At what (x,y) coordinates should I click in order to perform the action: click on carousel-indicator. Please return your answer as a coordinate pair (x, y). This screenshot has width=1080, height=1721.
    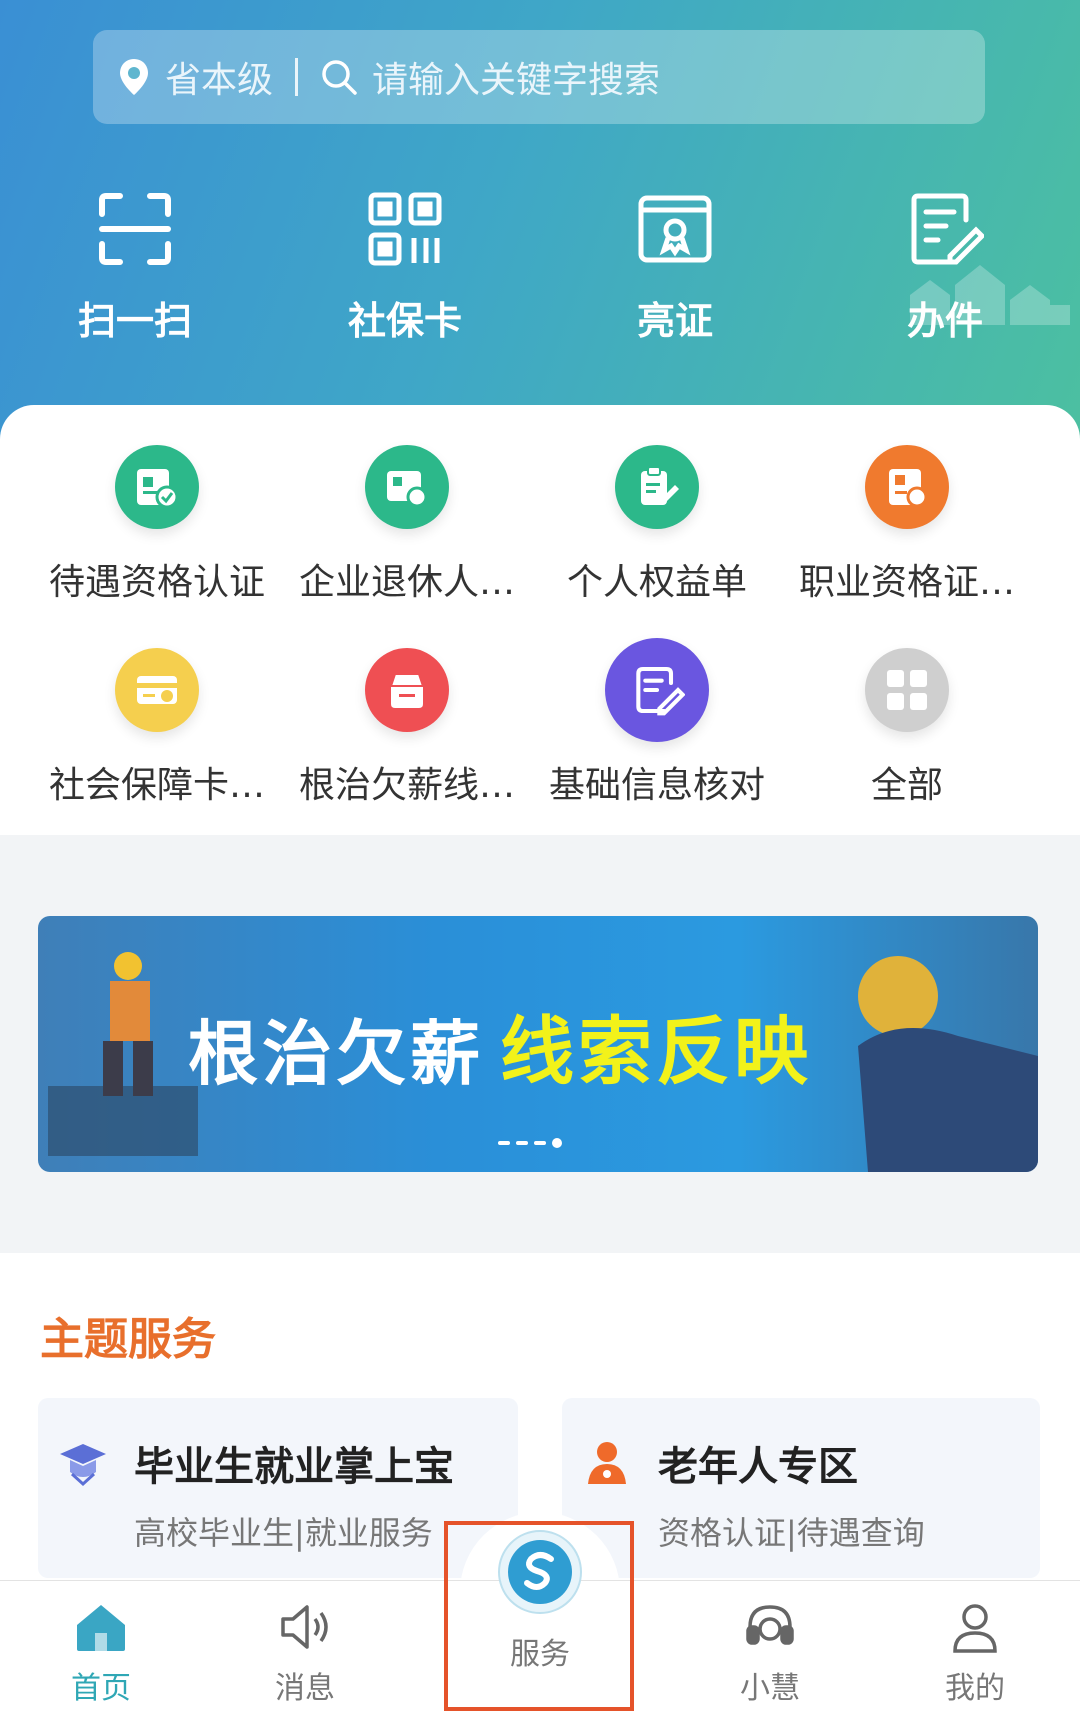
    Looking at the image, I should click on (530, 1143).